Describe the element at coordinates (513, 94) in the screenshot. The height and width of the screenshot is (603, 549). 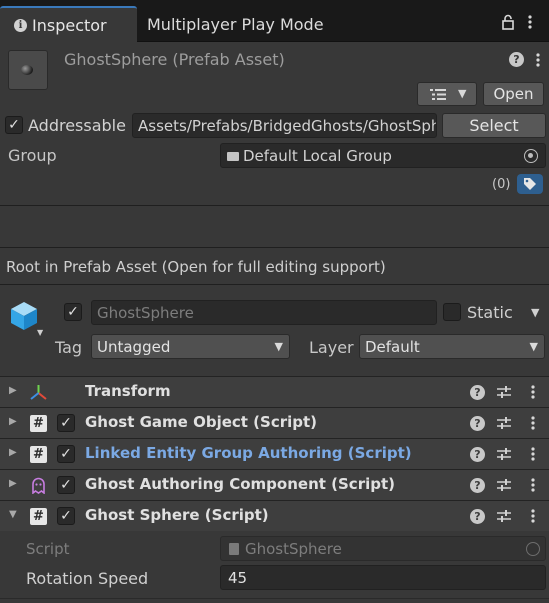
I see `open-button: Open` at that location.